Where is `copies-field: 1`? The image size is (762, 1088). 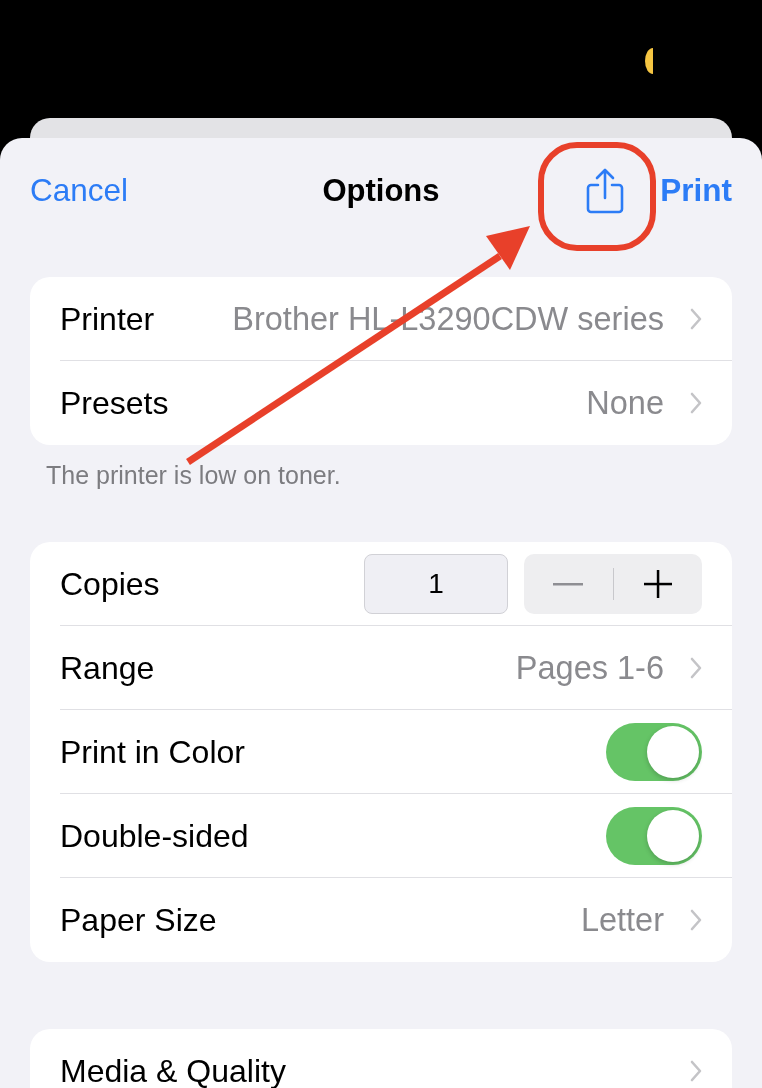 copies-field: 1 is located at coordinates (436, 584).